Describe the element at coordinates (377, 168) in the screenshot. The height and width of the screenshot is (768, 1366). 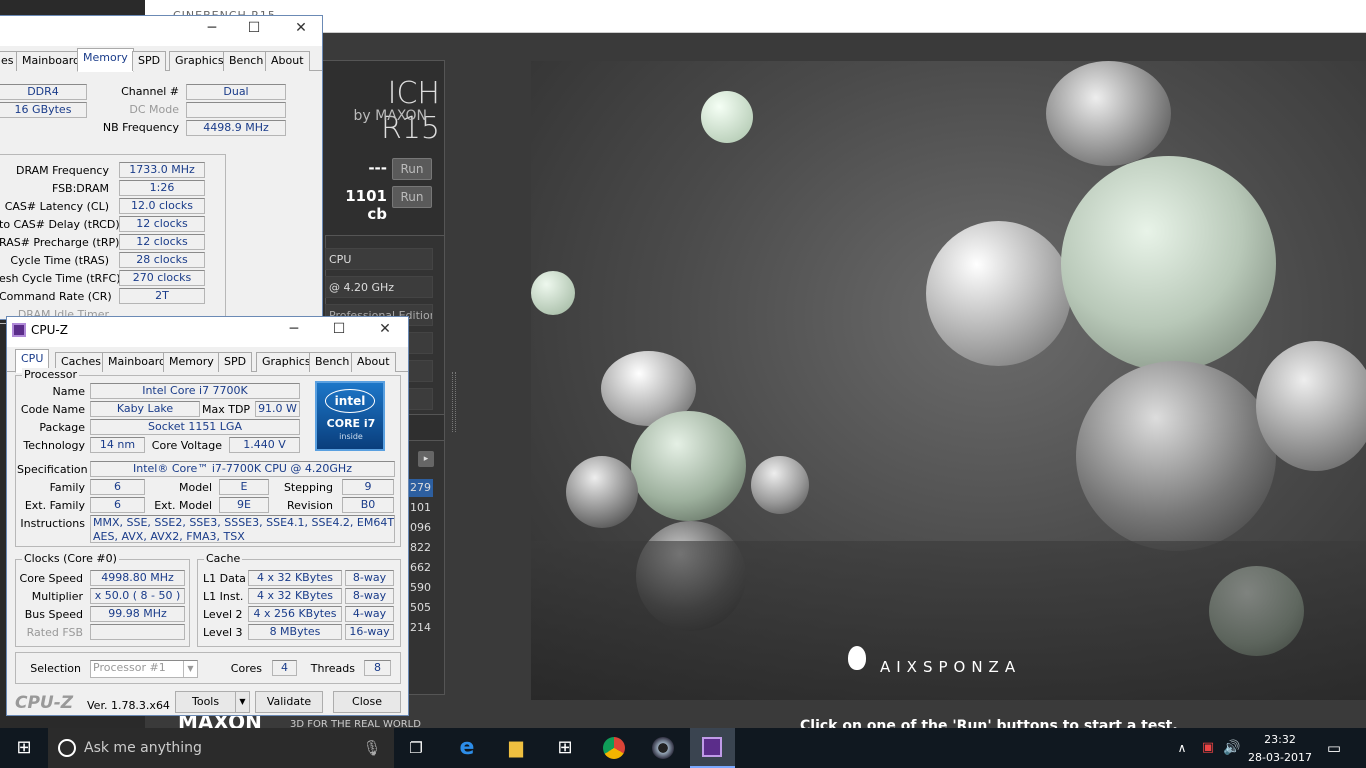
I see `opengl-result: ---` at that location.